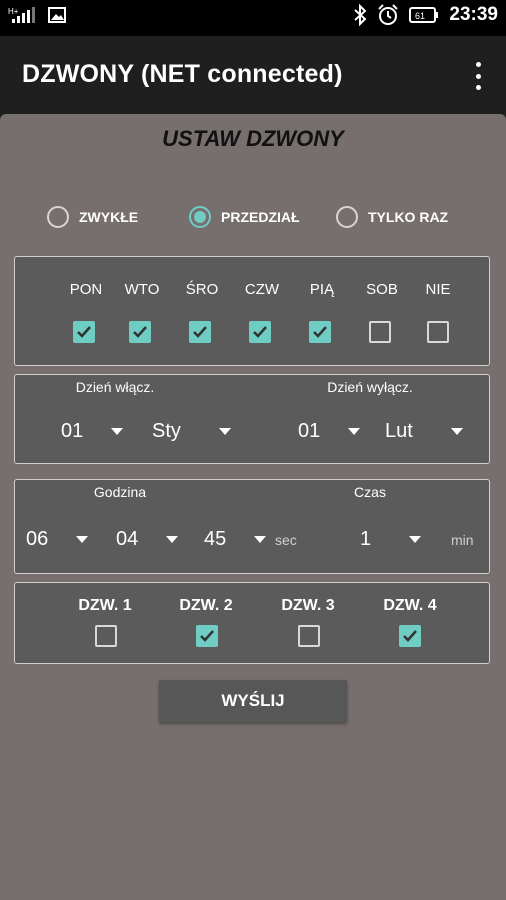 This screenshot has height=900, width=506. What do you see at coordinates (57, 15) in the screenshot?
I see `image-icon` at bounding box center [57, 15].